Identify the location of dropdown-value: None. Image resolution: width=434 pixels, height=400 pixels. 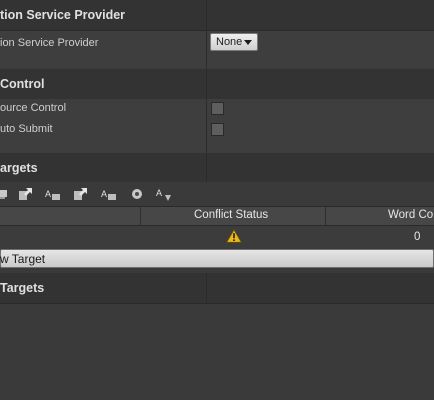
(229, 42).